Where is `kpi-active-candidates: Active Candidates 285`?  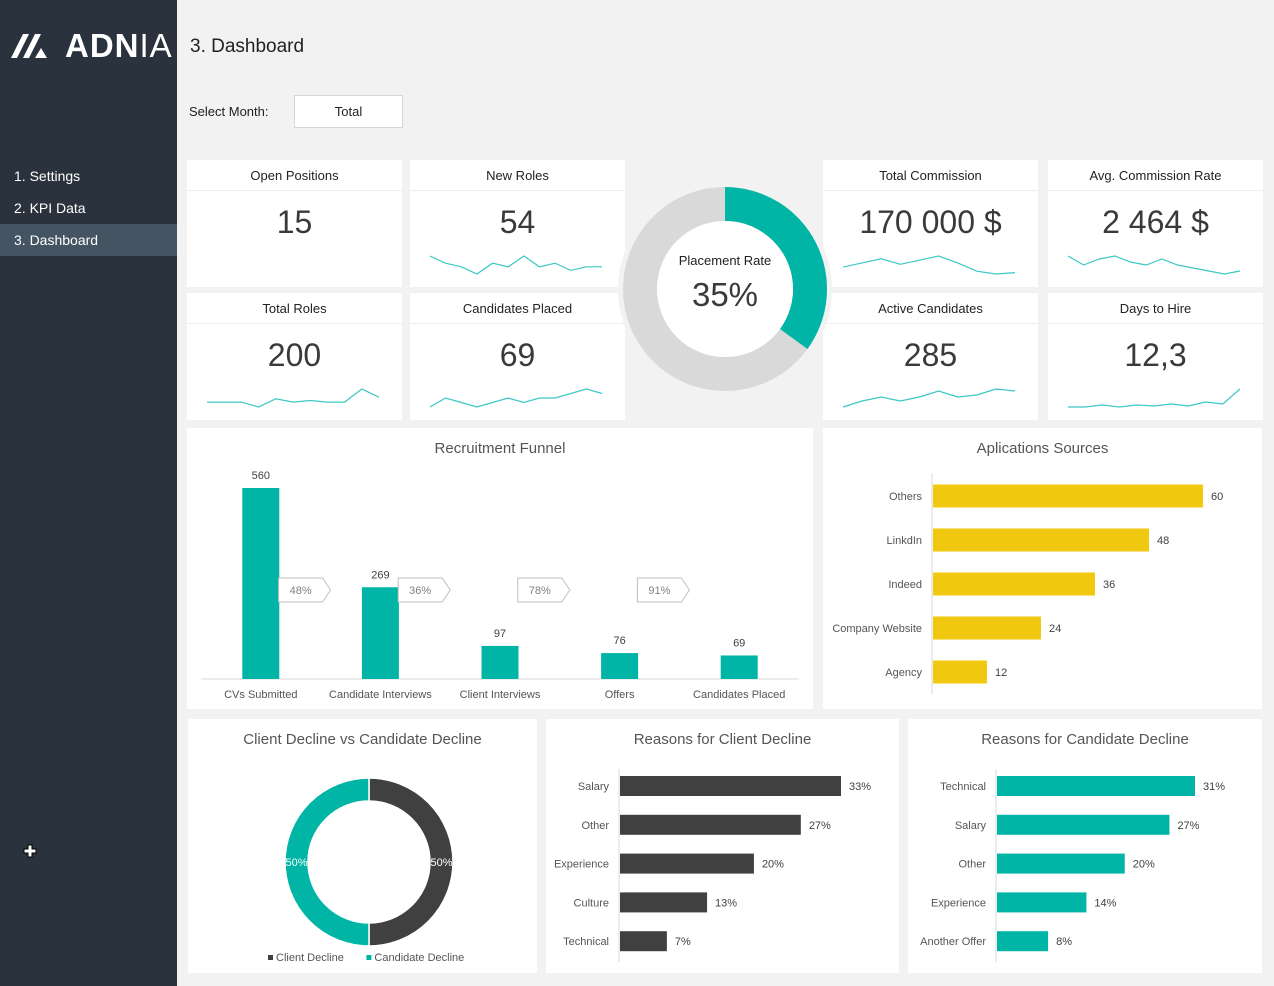 kpi-active-candidates: Active Candidates 285 is located at coordinates (930, 356).